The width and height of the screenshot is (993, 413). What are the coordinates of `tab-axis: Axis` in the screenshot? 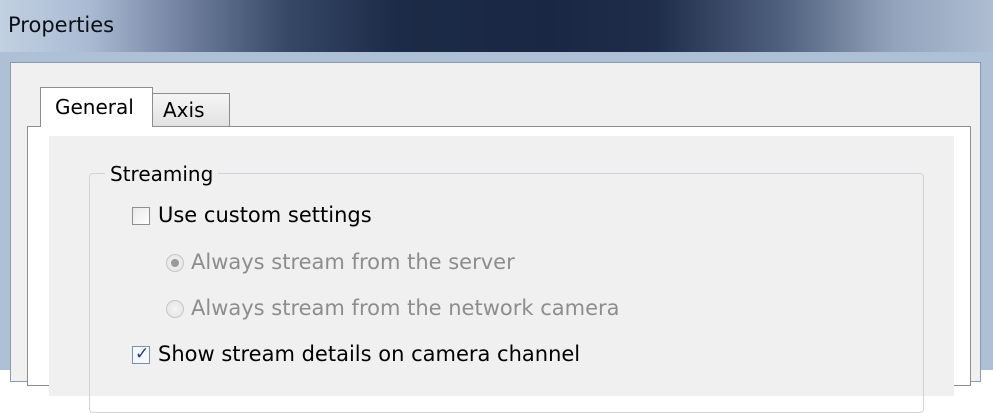 It's located at (191, 110).